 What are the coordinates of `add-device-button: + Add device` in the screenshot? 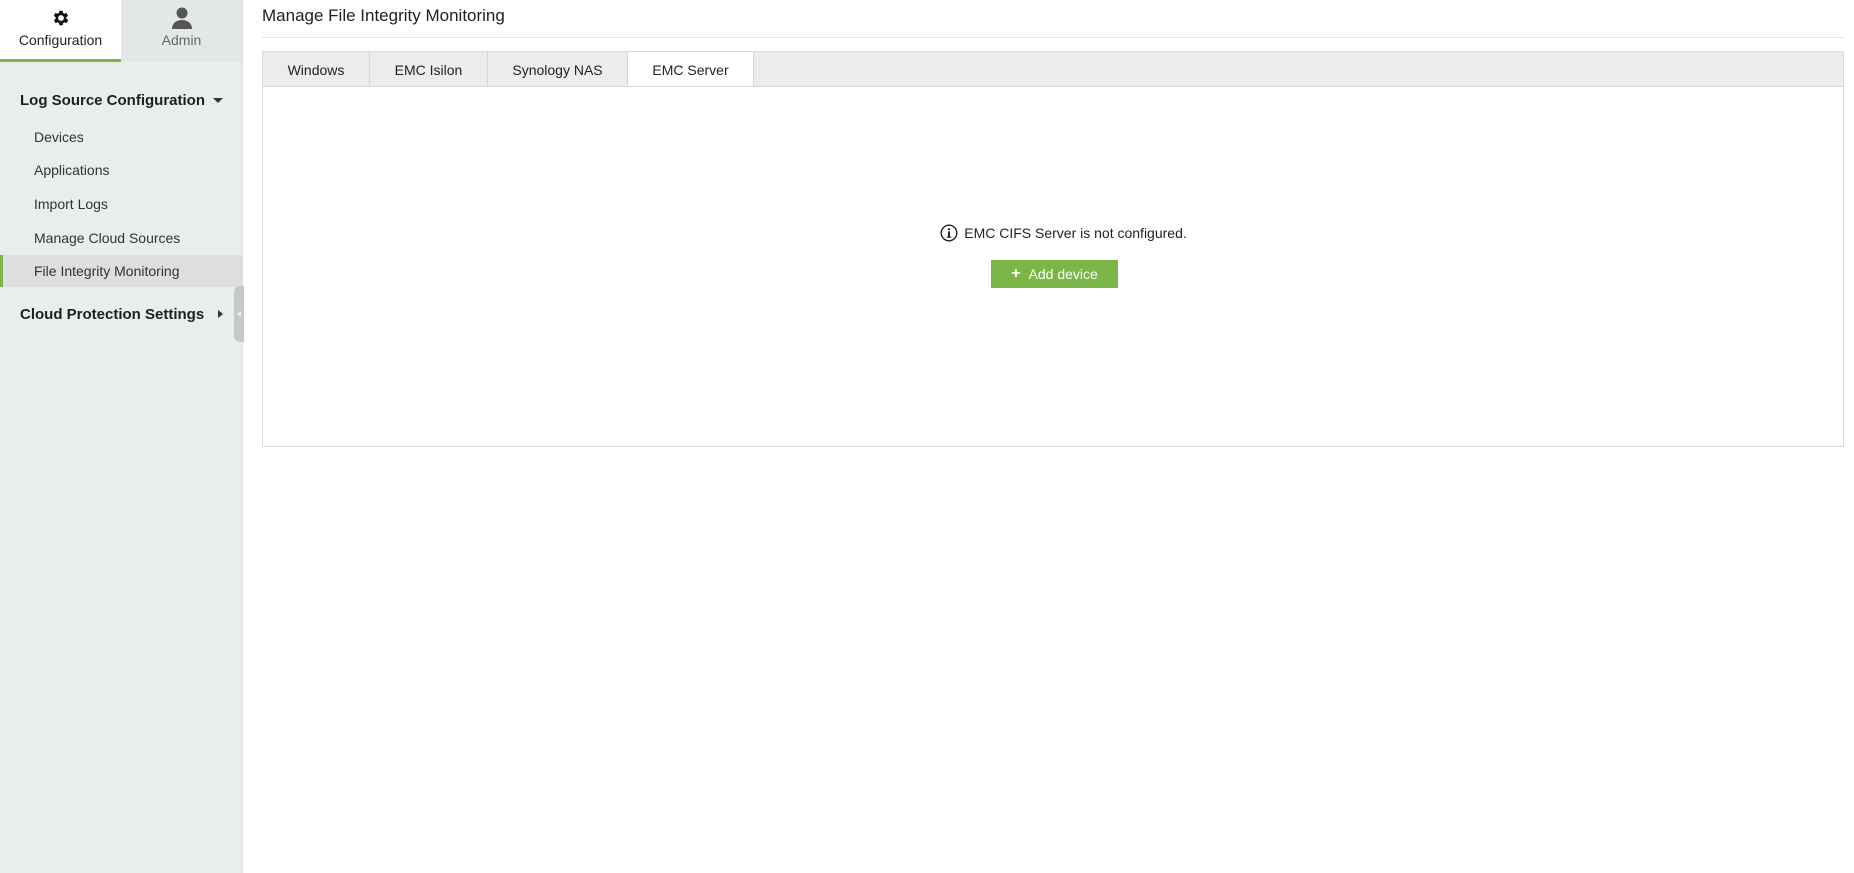 It's located at (1054, 274).